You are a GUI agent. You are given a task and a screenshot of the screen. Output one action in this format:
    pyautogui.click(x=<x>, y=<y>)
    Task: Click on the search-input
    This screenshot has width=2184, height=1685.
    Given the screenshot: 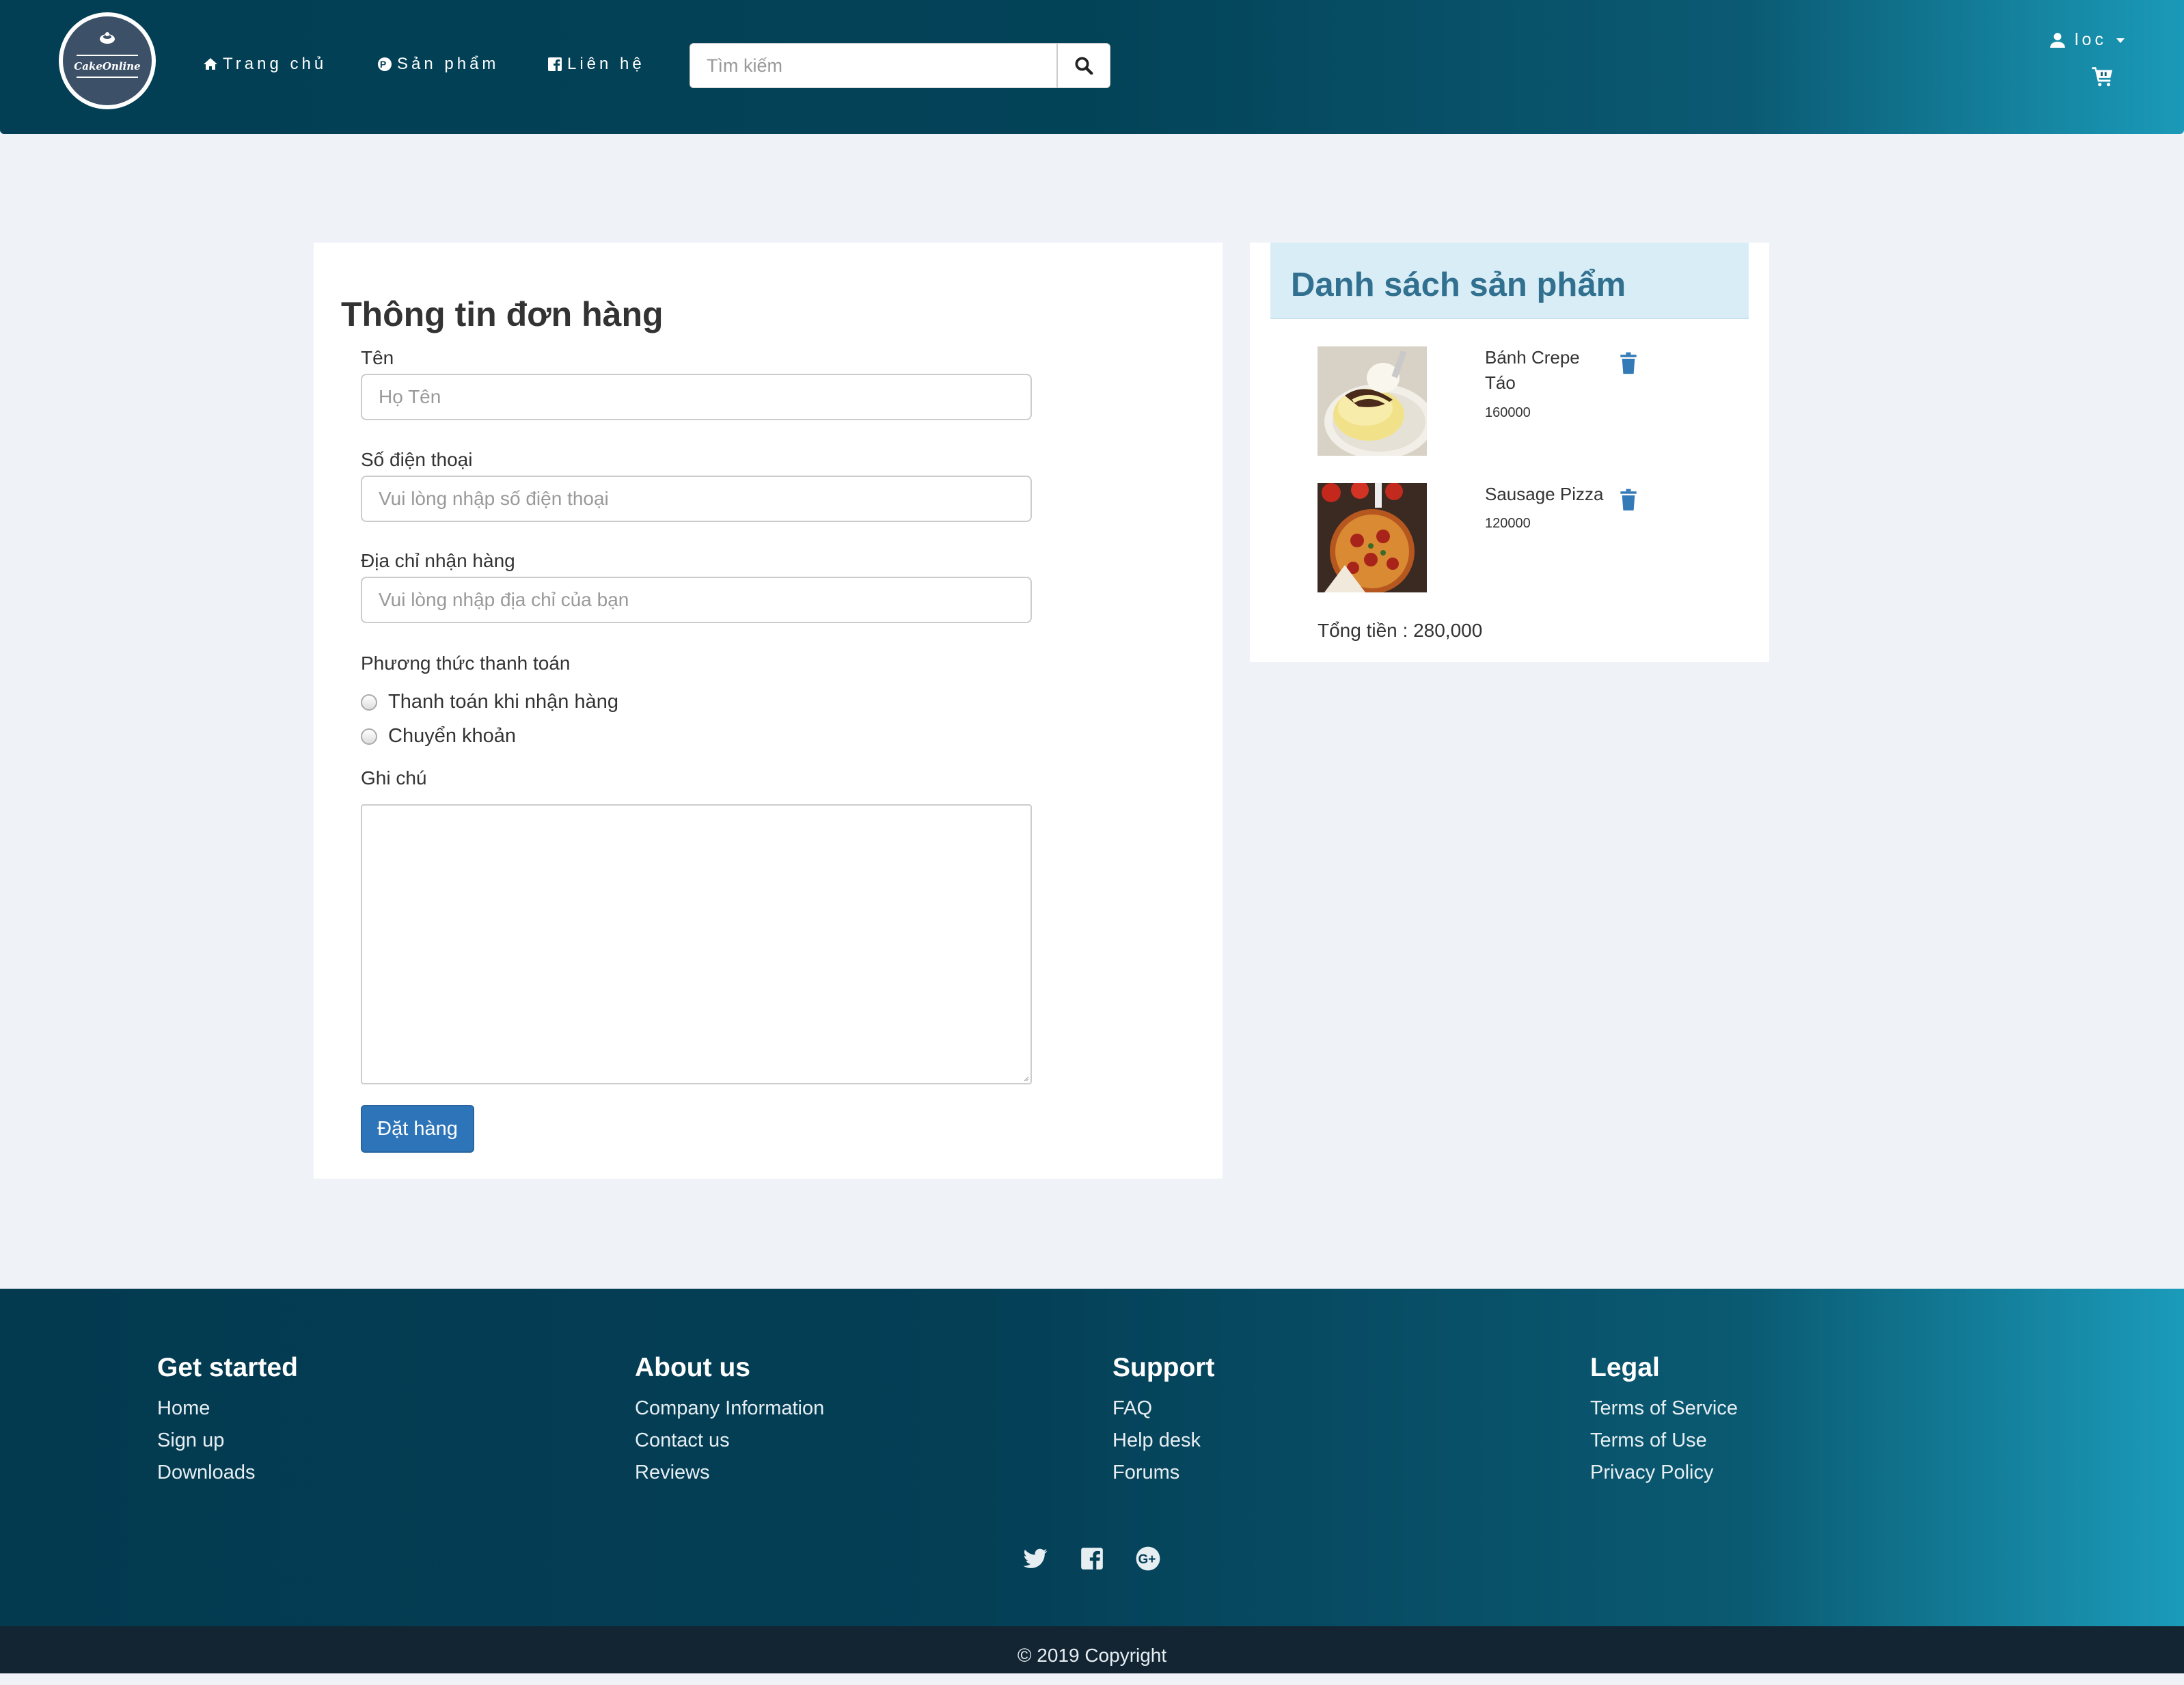 What is the action you would take?
    pyautogui.click(x=873, y=65)
    